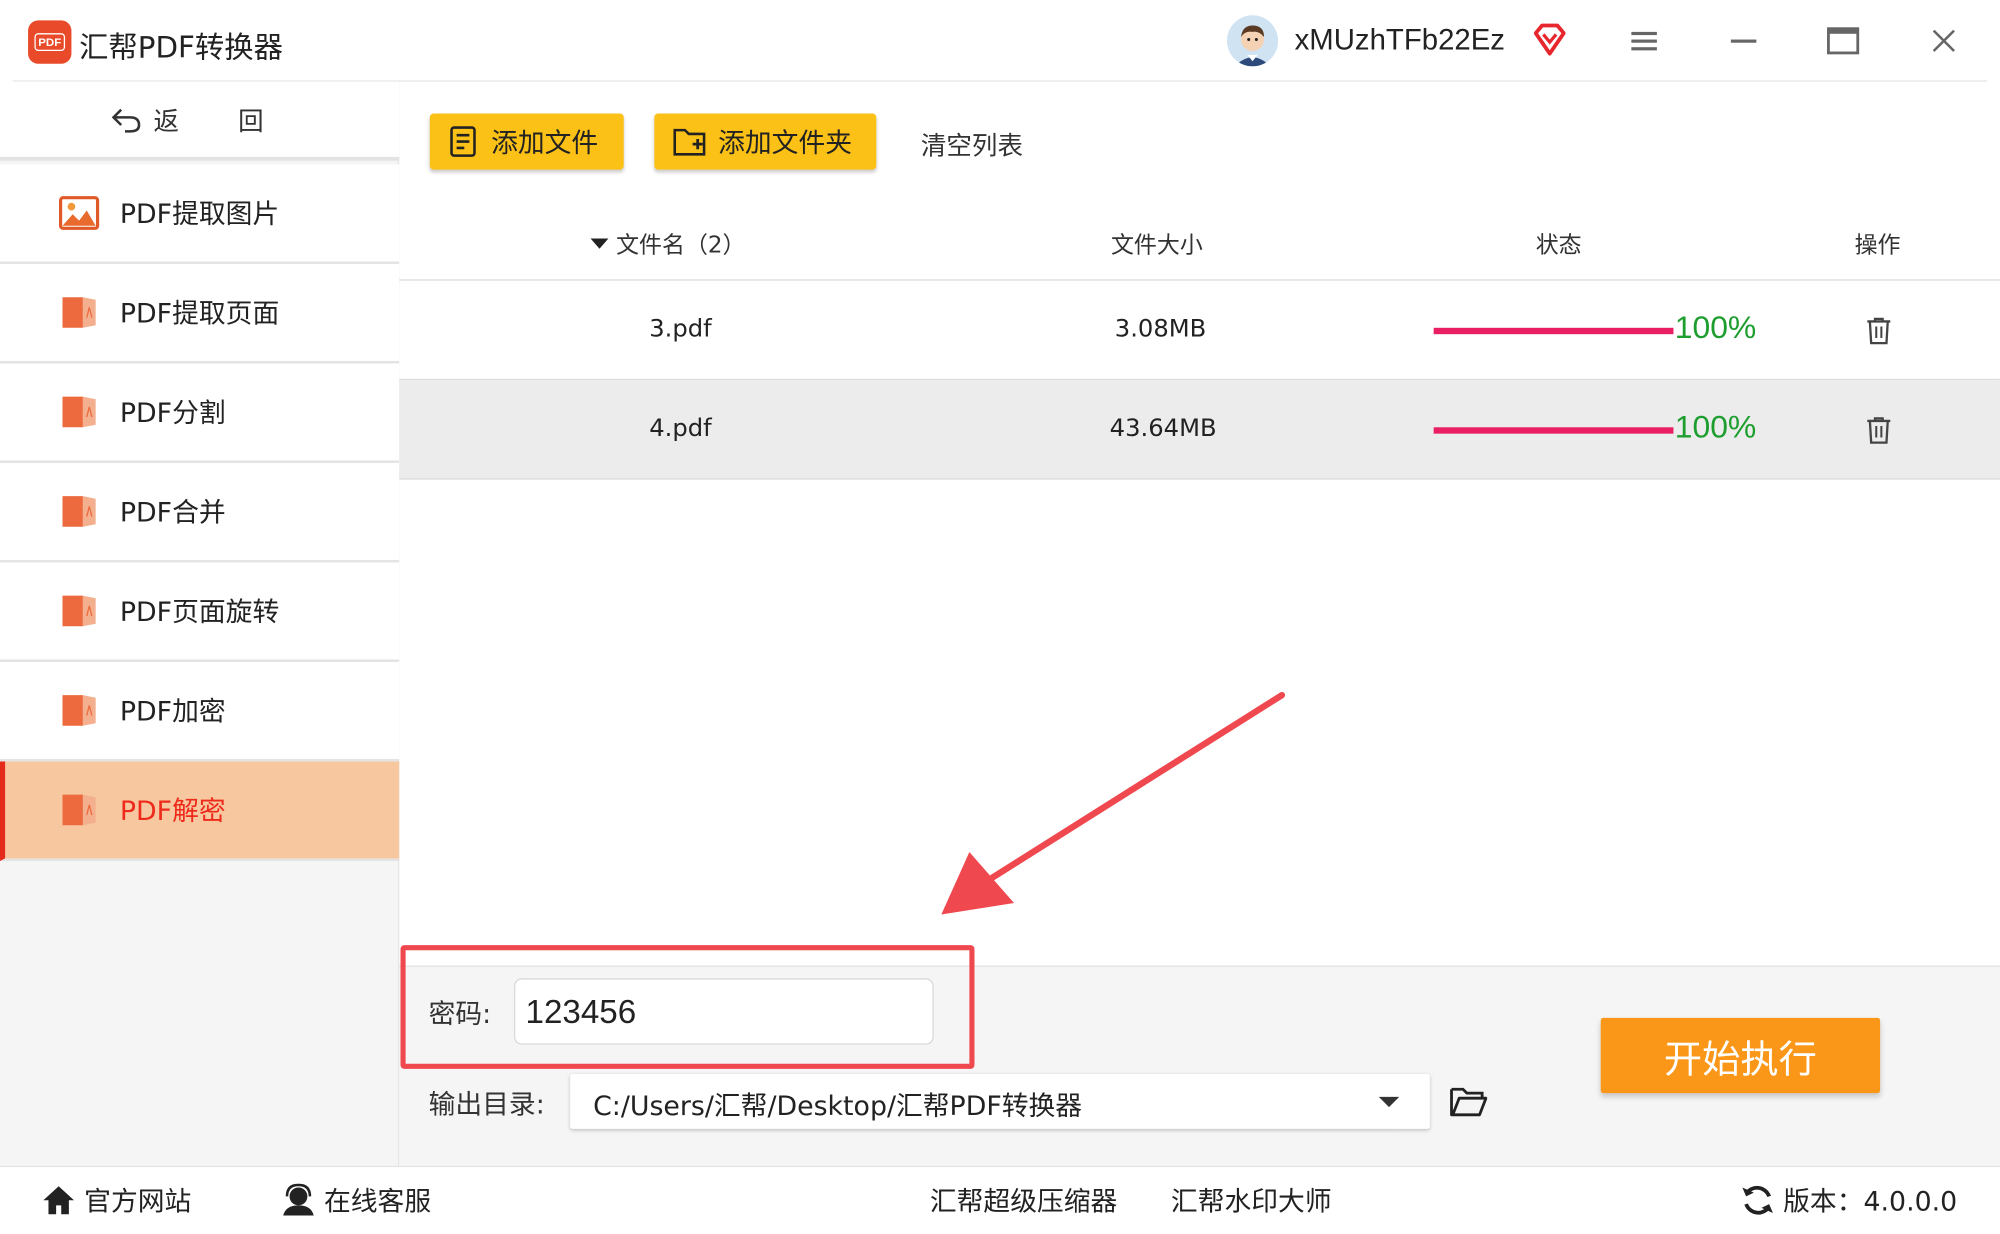 The height and width of the screenshot is (1234, 2000). Describe the element at coordinates (1870, 1201) in the screenshot. I see `version-label: 版本：4.0.0.0` at that location.